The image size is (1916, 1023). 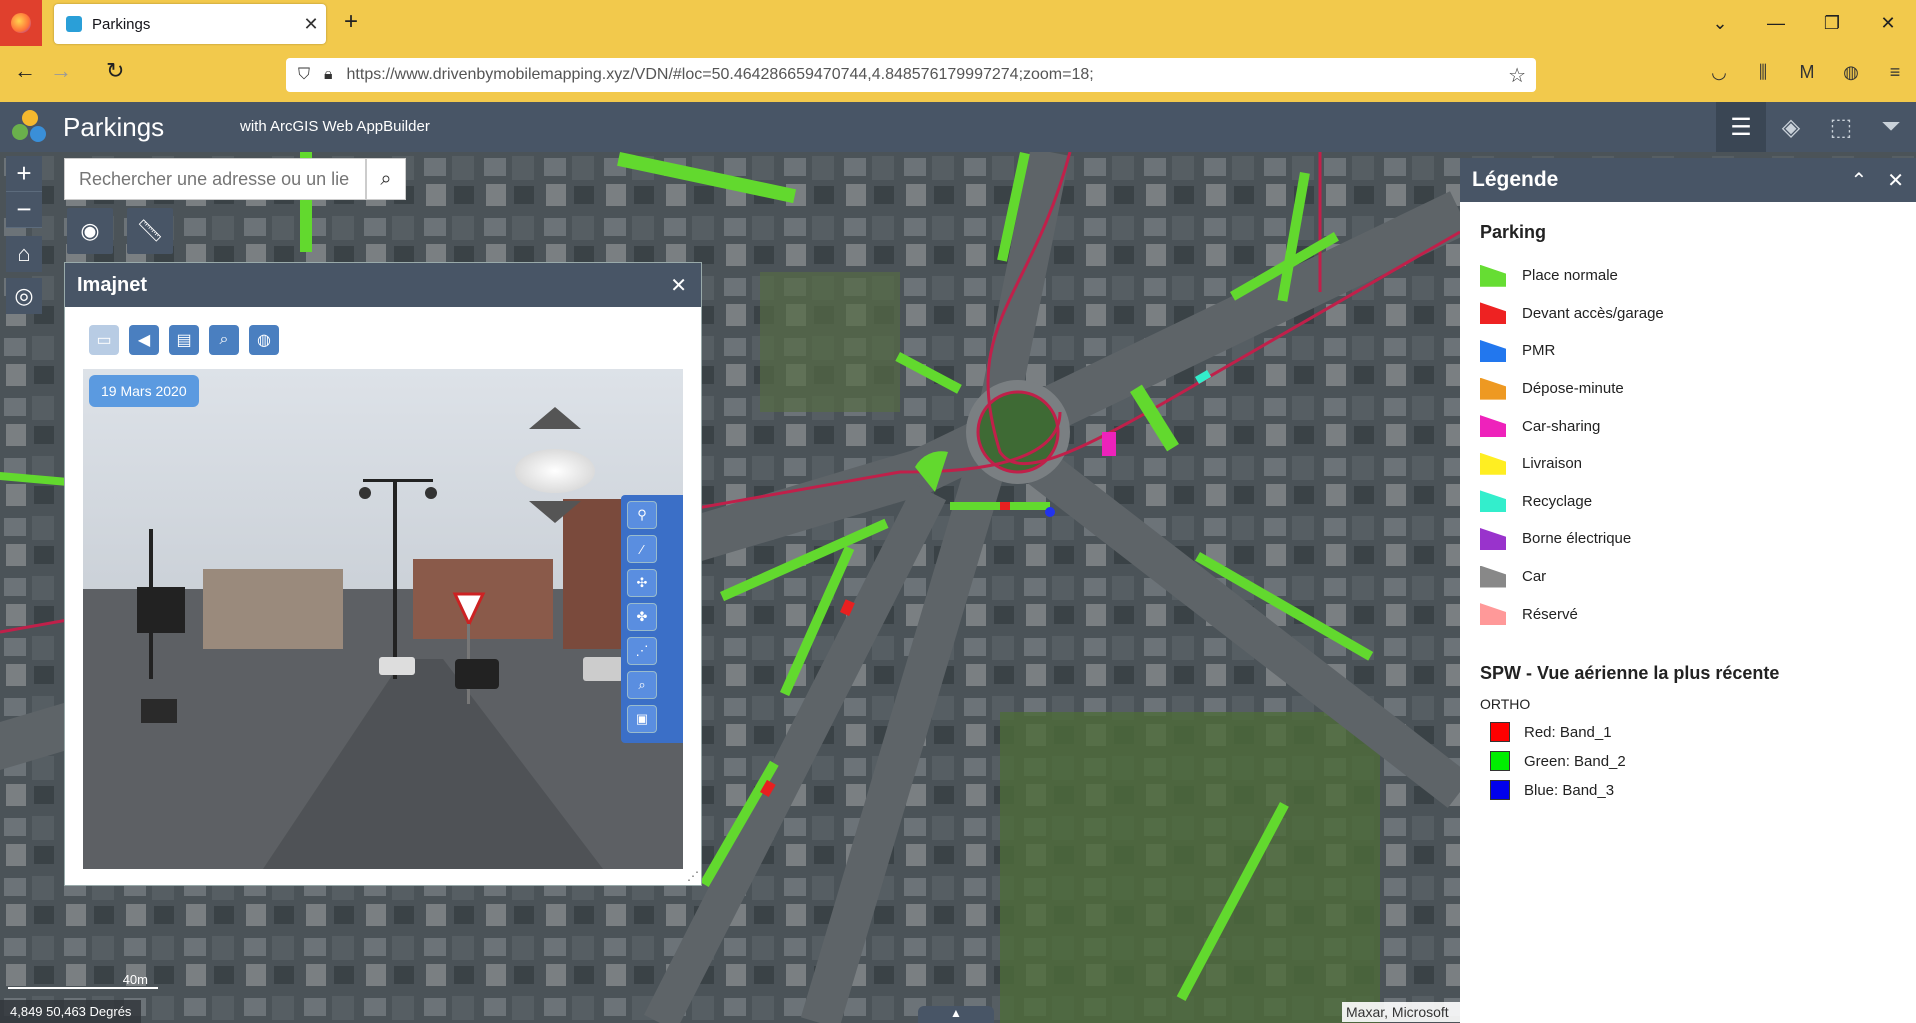 What do you see at coordinates (190, 24) in the screenshot?
I see `browser-tab: Parkings ✕` at bounding box center [190, 24].